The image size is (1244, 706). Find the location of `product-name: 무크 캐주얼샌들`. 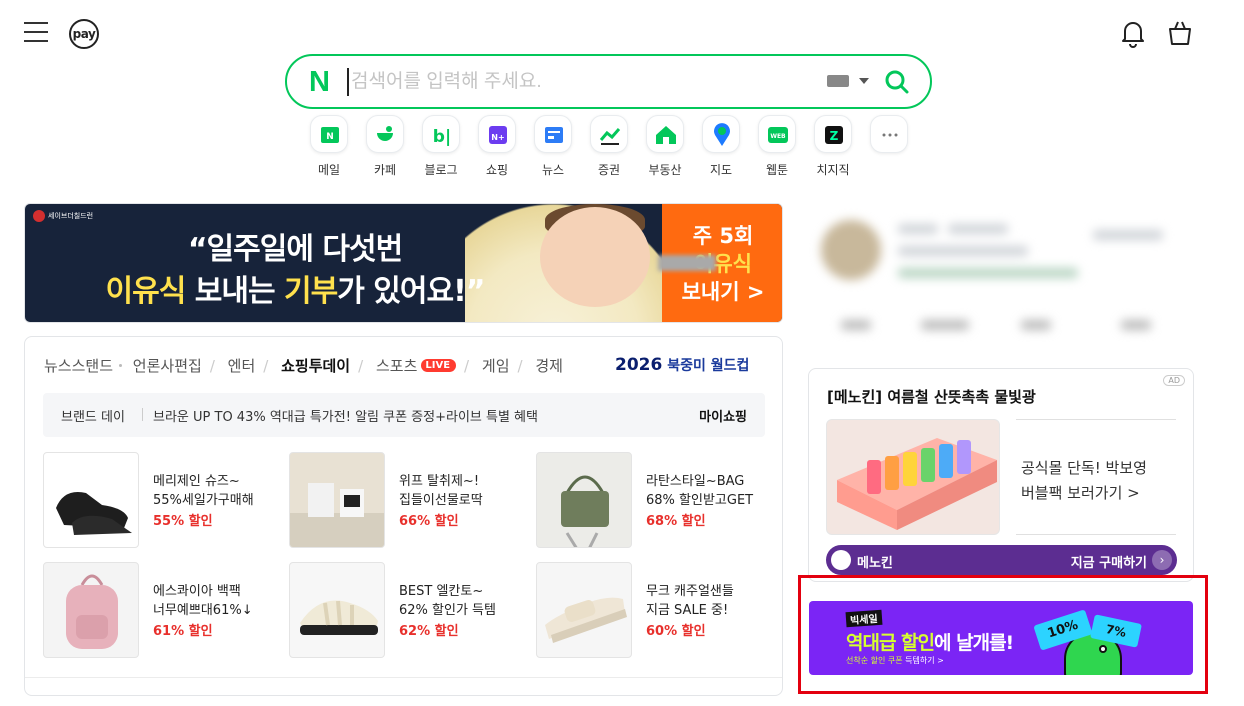

product-name: 무크 캐주얼샌들 is located at coordinates (690, 591).